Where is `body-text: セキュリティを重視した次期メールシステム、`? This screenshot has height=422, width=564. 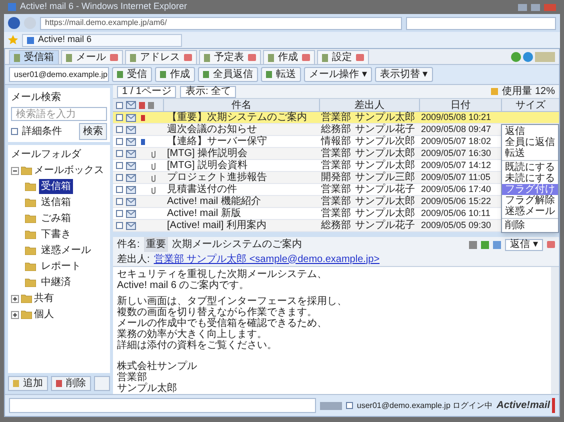 body-text: セキュリティを重視した次期メールシステム、 is located at coordinates (222, 274).